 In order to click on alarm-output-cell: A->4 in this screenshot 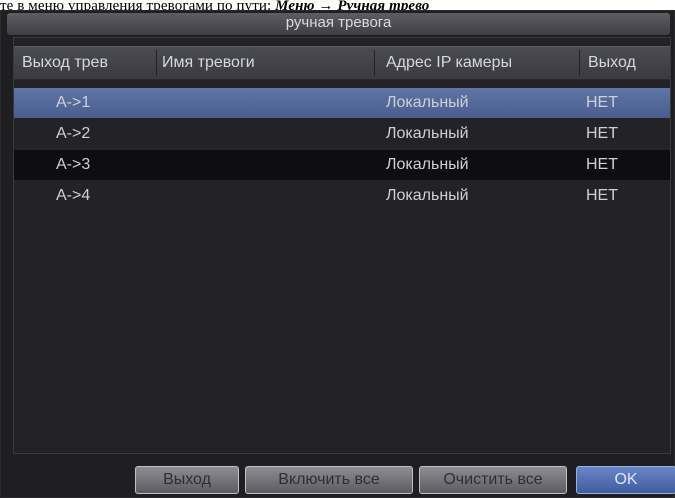, I will do `click(73, 195)`.